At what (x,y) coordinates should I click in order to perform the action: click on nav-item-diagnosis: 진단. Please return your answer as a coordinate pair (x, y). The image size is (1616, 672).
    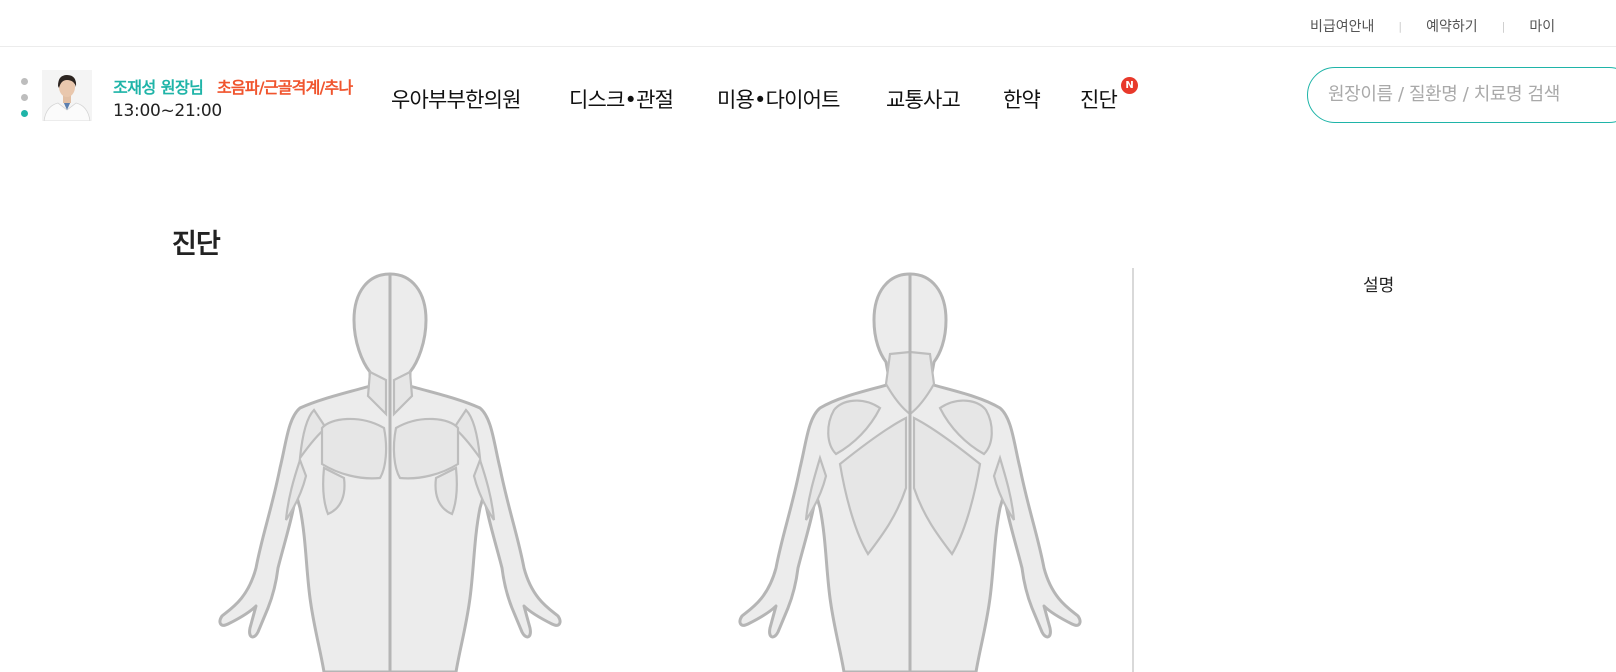
    Looking at the image, I should click on (1099, 99).